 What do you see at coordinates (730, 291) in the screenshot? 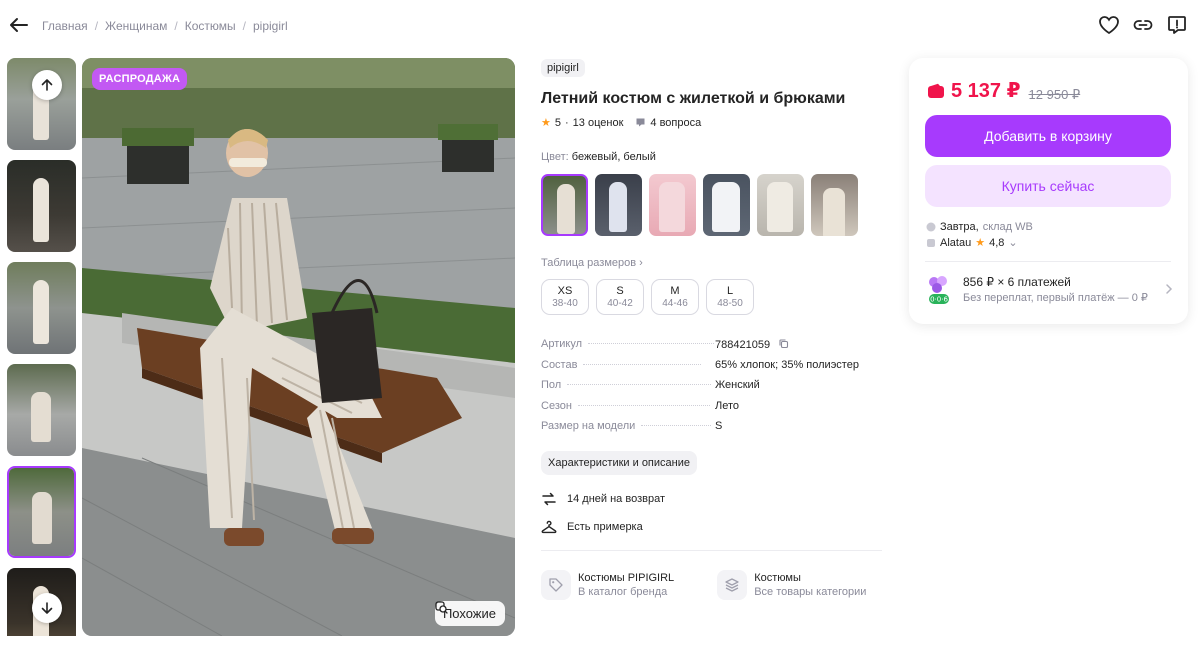
I see `size-label: L` at bounding box center [730, 291].